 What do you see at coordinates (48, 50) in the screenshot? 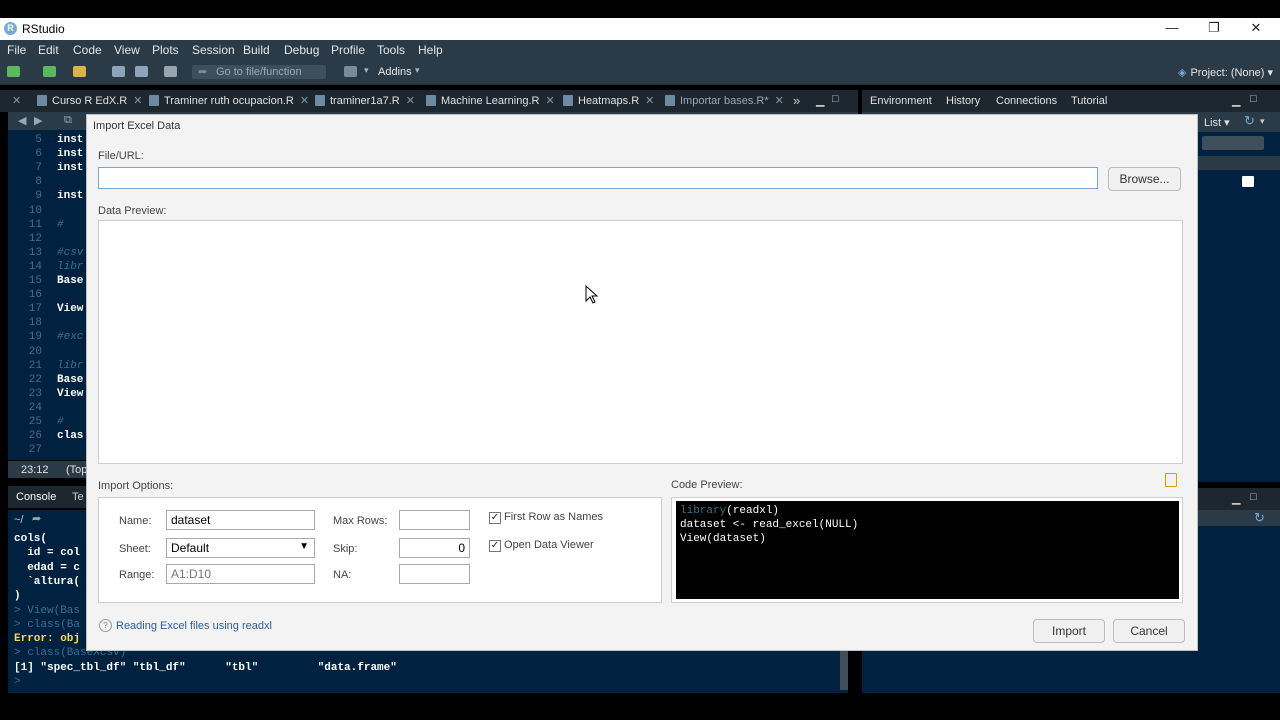
I see `menu-edit: Edit` at bounding box center [48, 50].